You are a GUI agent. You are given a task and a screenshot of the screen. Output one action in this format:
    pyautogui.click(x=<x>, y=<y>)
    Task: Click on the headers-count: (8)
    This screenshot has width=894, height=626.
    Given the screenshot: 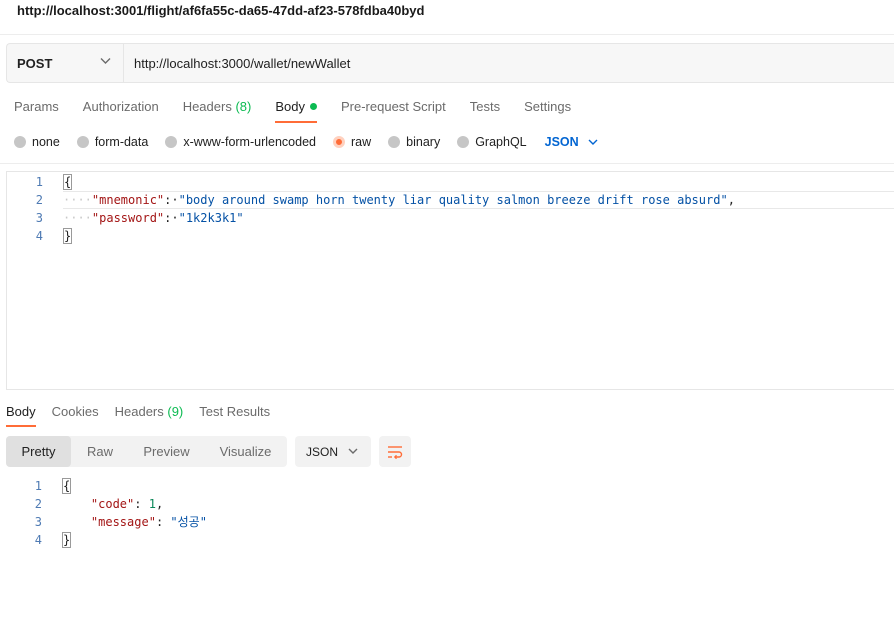 What is the action you would take?
    pyautogui.click(x=243, y=106)
    